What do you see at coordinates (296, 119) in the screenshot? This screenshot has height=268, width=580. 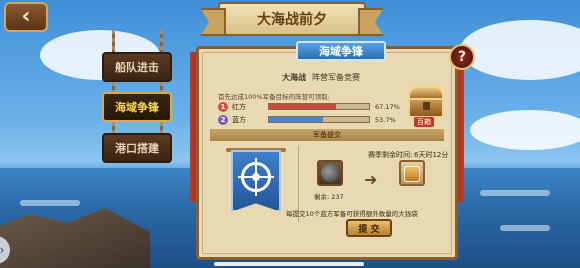 I see `progress-fill-blue` at bounding box center [296, 119].